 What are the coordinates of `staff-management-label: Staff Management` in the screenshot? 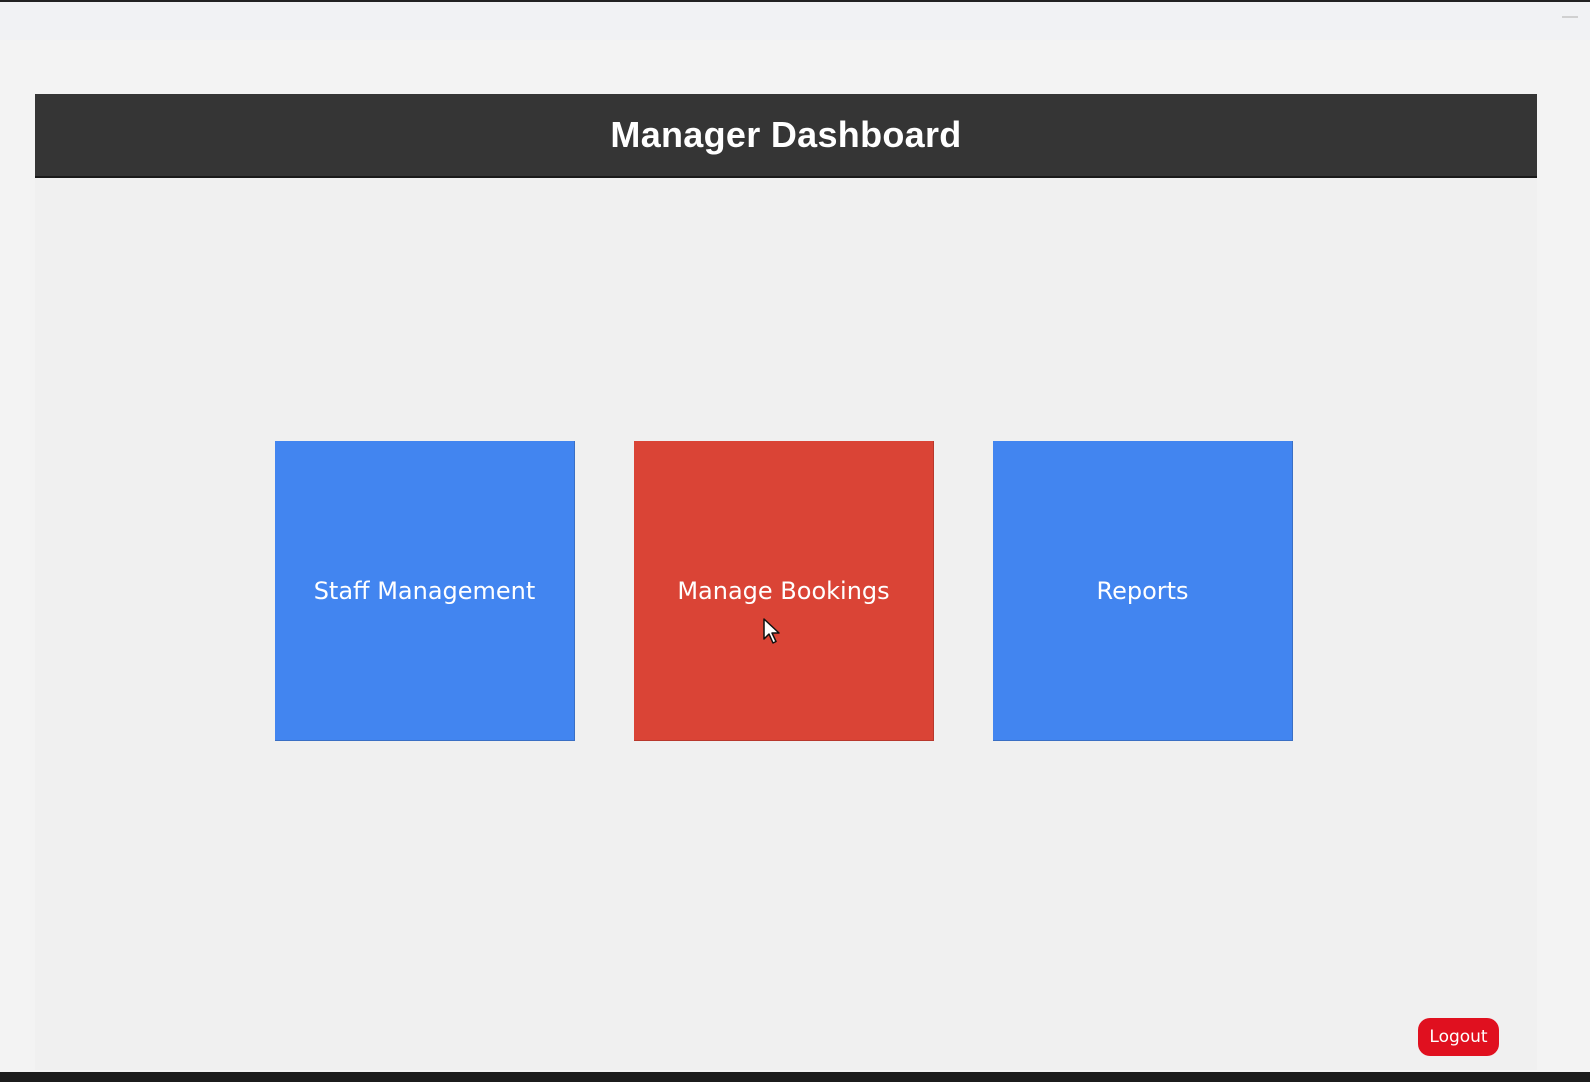 It's located at (424, 590).